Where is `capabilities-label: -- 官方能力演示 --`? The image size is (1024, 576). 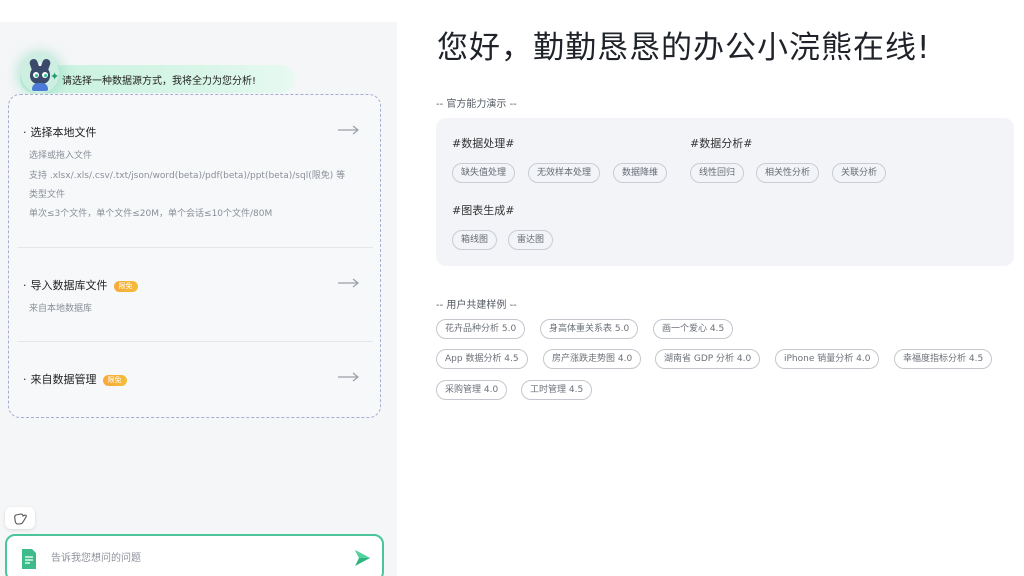
capabilities-label: -- 官方能力演示 -- is located at coordinates (476, 104).